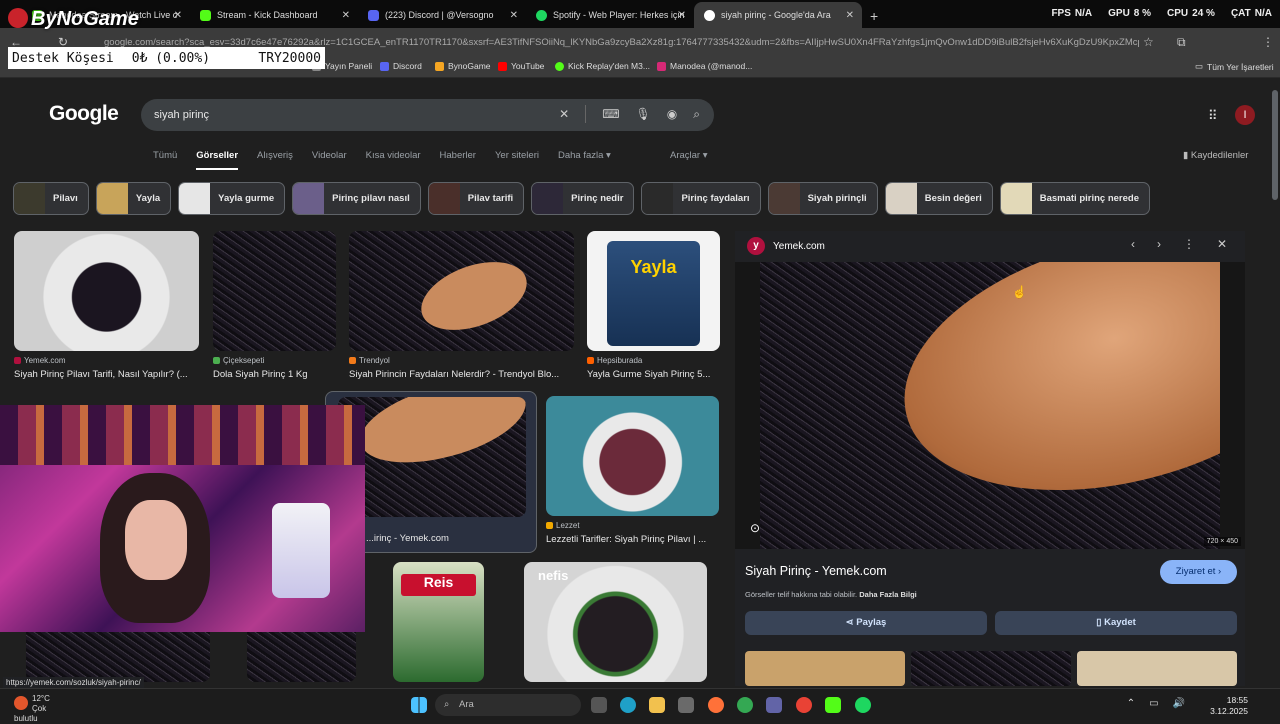 The height and width of the screenshot is (724, 1280). I want to click on browser-tab: Spotify - Web Player: Herkes için ✕, so click(610, 15).